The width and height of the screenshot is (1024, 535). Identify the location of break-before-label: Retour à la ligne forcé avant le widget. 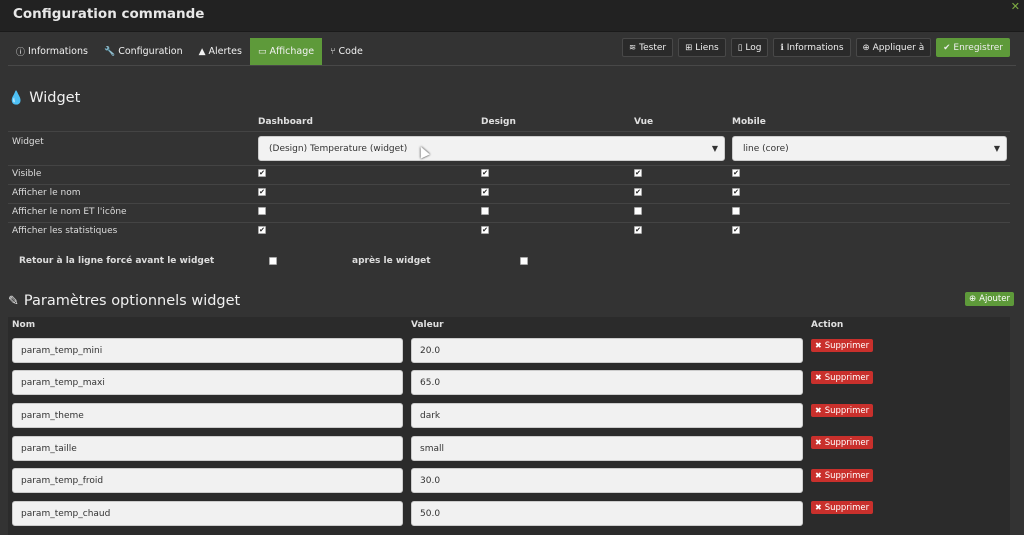
(117, 261).